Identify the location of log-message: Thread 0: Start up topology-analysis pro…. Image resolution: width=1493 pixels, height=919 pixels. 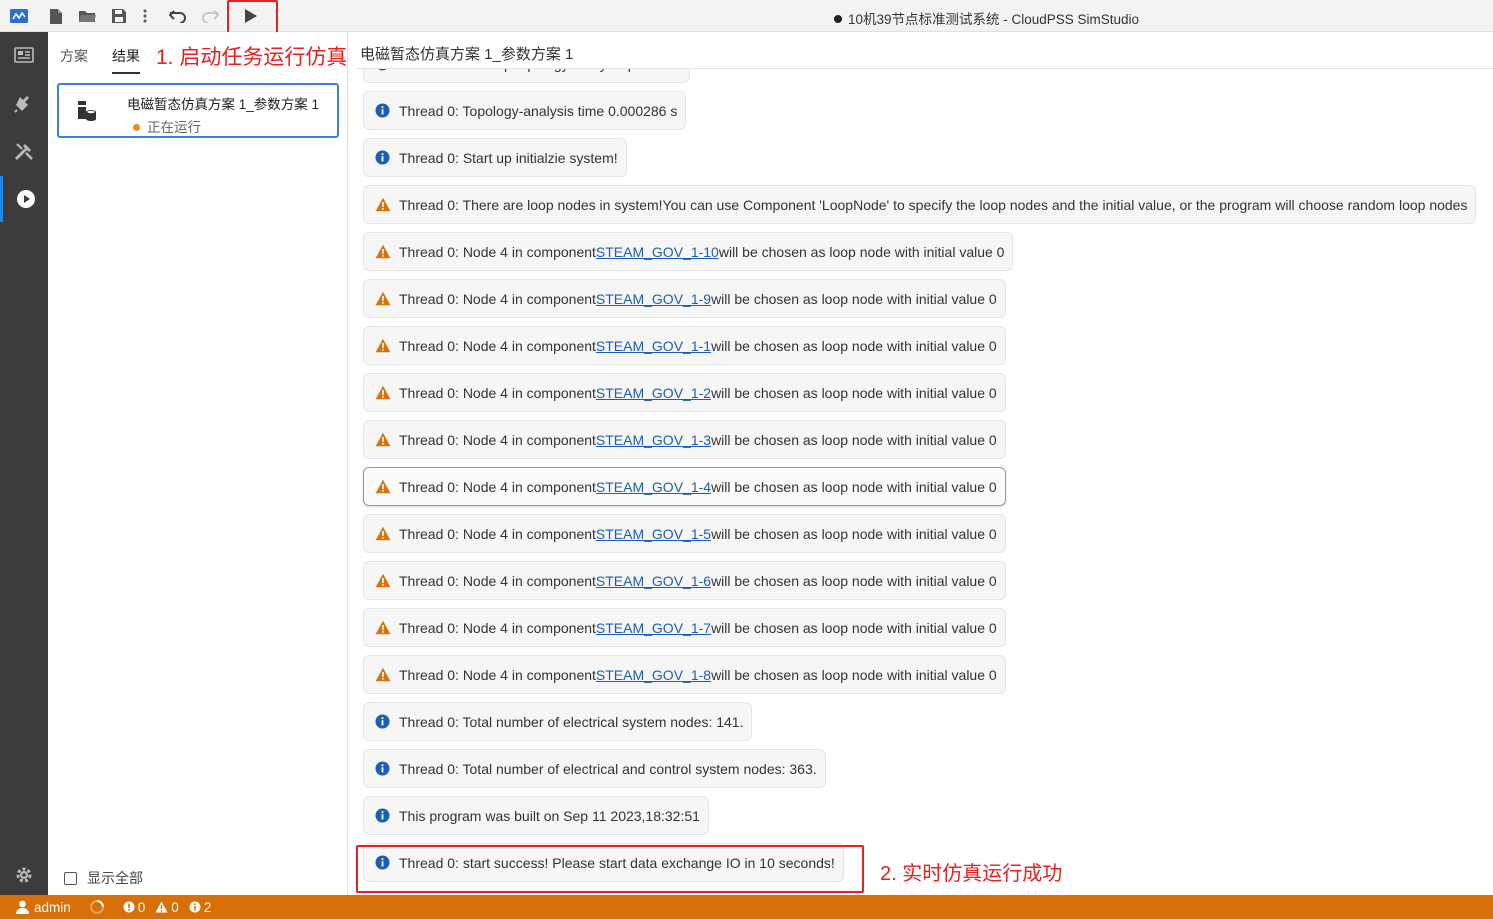
(540, 70).